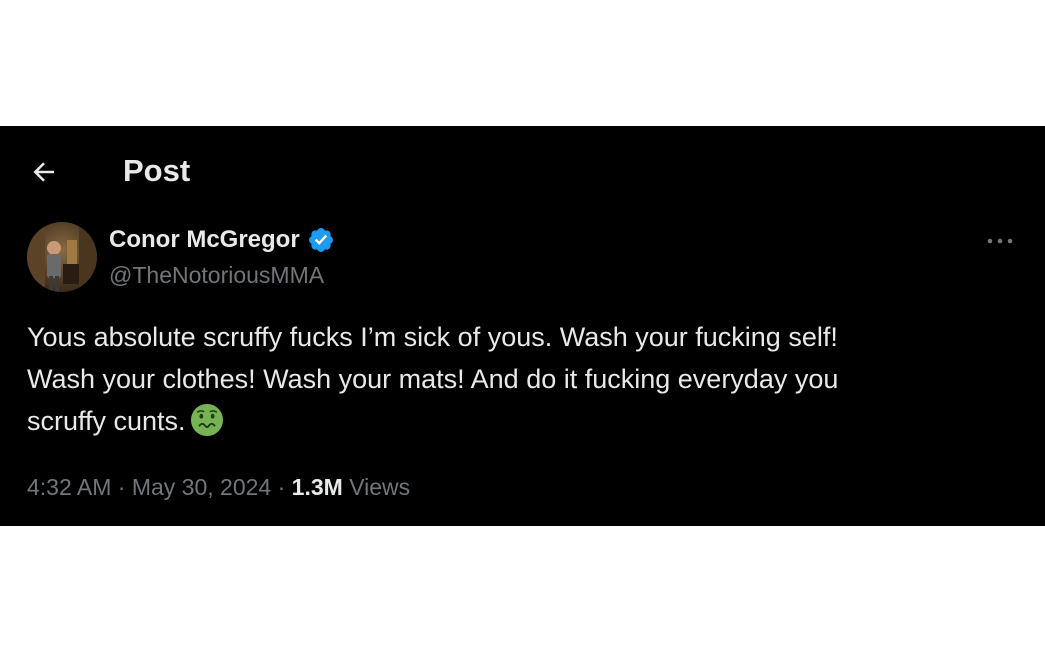 Image resolution: width=1045 pixels, height=653 pixels. I want to click on tweet-meta: 4:32 AM · May 30, 2024 · 1.3M Views, so click(218, 487).